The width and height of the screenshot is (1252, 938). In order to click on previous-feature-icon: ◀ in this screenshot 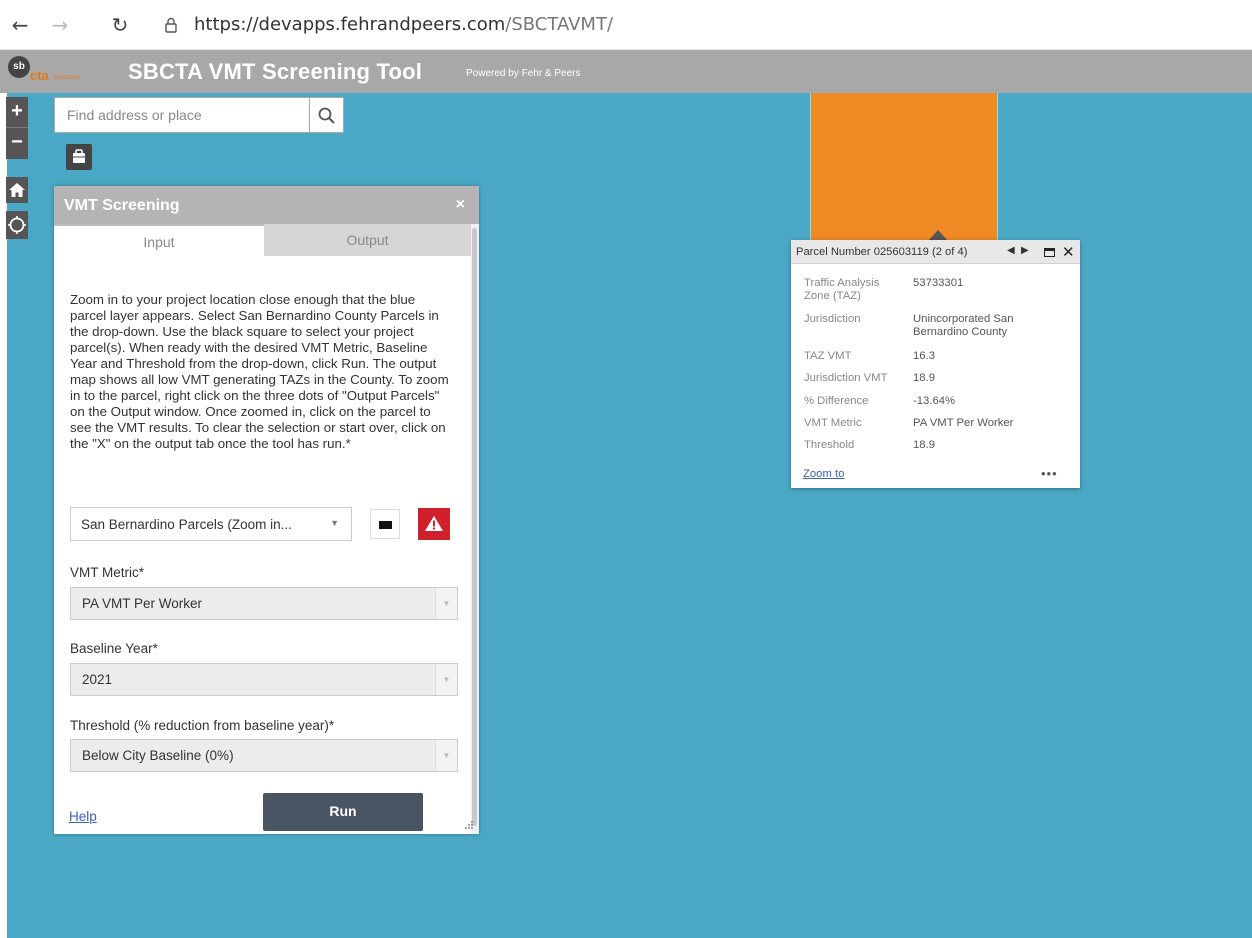, I will do `click(1011, 250)`.